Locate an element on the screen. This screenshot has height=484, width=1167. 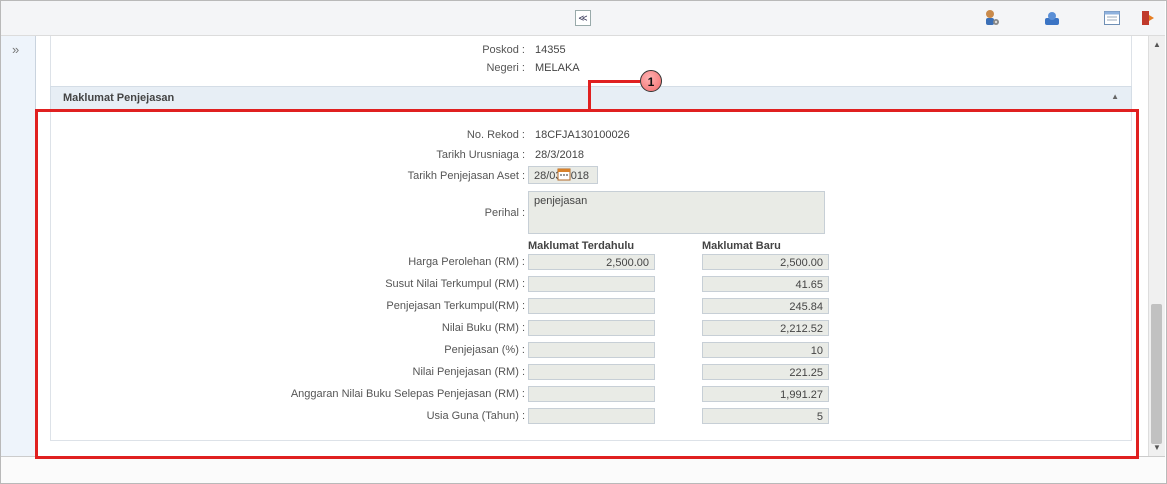
expand-sidebar-button: » is located at coordinates (15, 49).